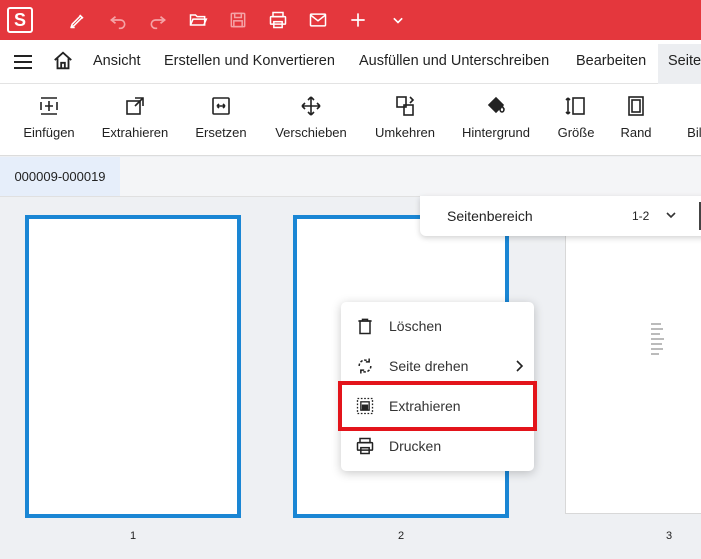 This screenshot has height=559, width=701. What do you see at coordinates (636, 120) in the screenshot?
I see `margin-button: Rand` at bounding box center [636, 120].